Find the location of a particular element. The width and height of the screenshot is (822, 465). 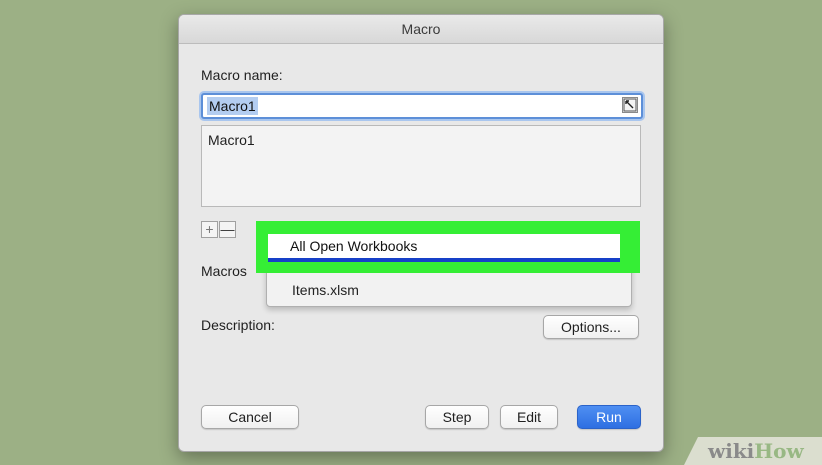

highlight-overlay: All Open Workbooks is located at coordinates (448, 247).